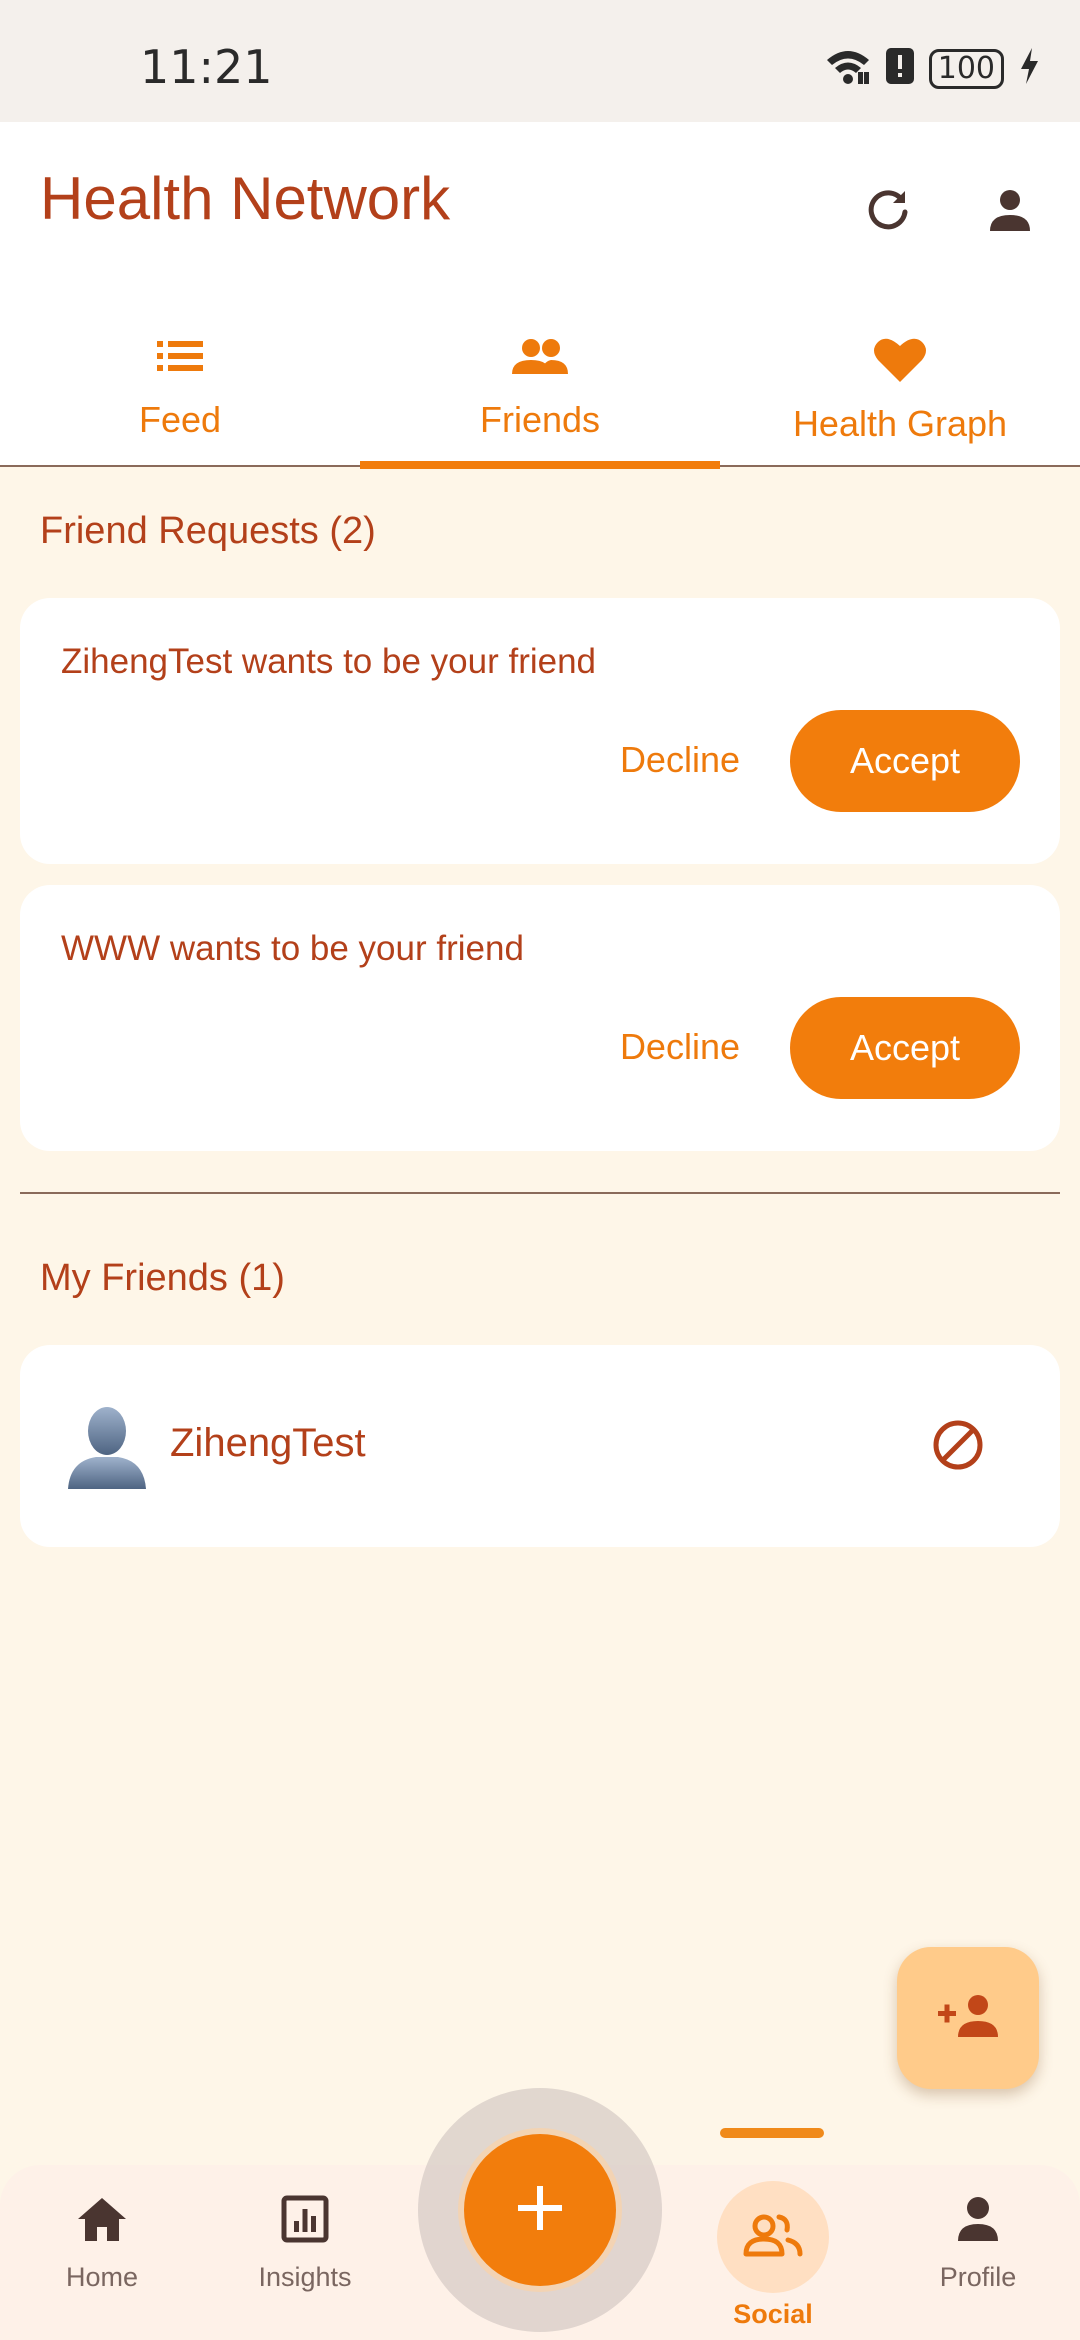 The height and width of the screenshot is (2340, 1080). Describe the element at coordinates (540, 1446) in the screenshot. I see `friend-list-item: ZihengTest` at that location.